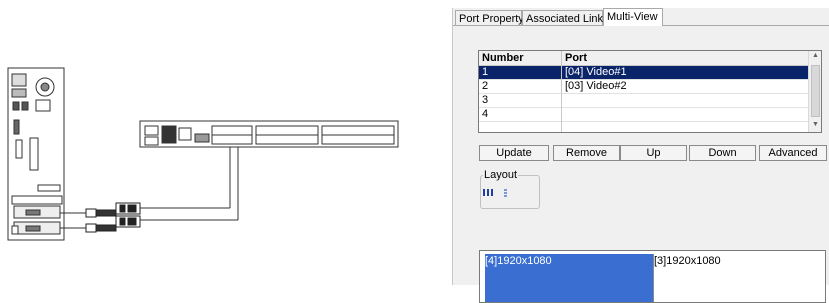 This screenshot has width=829, height=303. Describe the element at coordinates (269, 134) in the screenshot. I see `kvm-switch-icon` at that location.